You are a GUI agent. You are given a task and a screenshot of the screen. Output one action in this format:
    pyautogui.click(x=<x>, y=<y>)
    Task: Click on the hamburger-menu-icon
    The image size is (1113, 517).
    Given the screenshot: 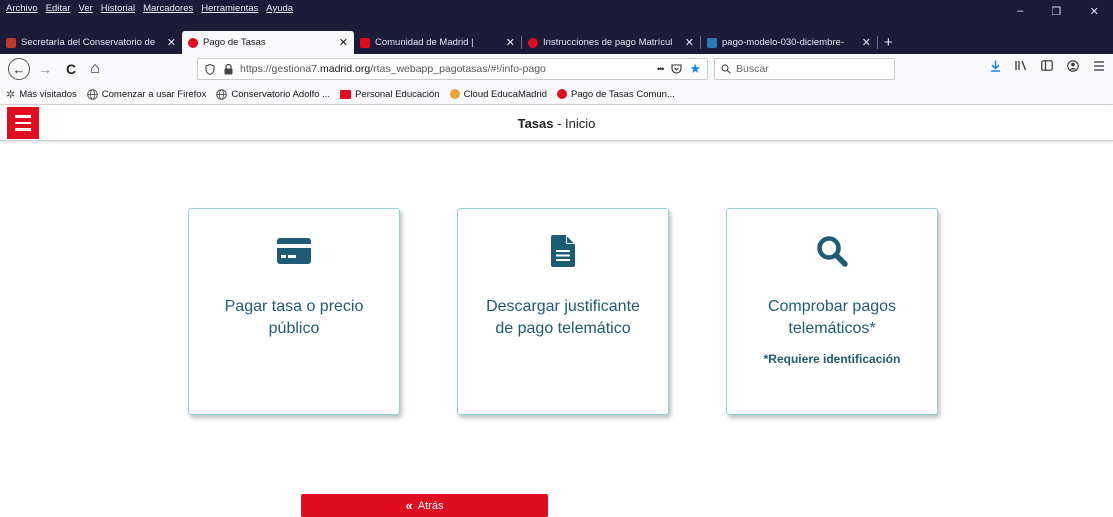 What is the action you would take?
    pyautogui.click(x=1099, y=67)
    